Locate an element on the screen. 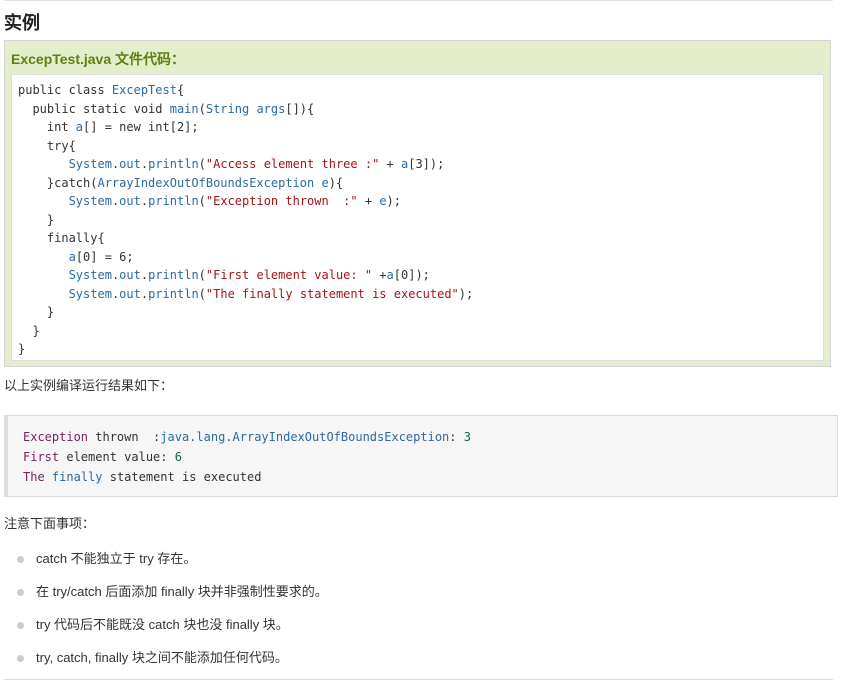 This screenshot has height=682, width=841. note-item: catch 不能独立于 try 存在。 is located at coordinates (172, 564).